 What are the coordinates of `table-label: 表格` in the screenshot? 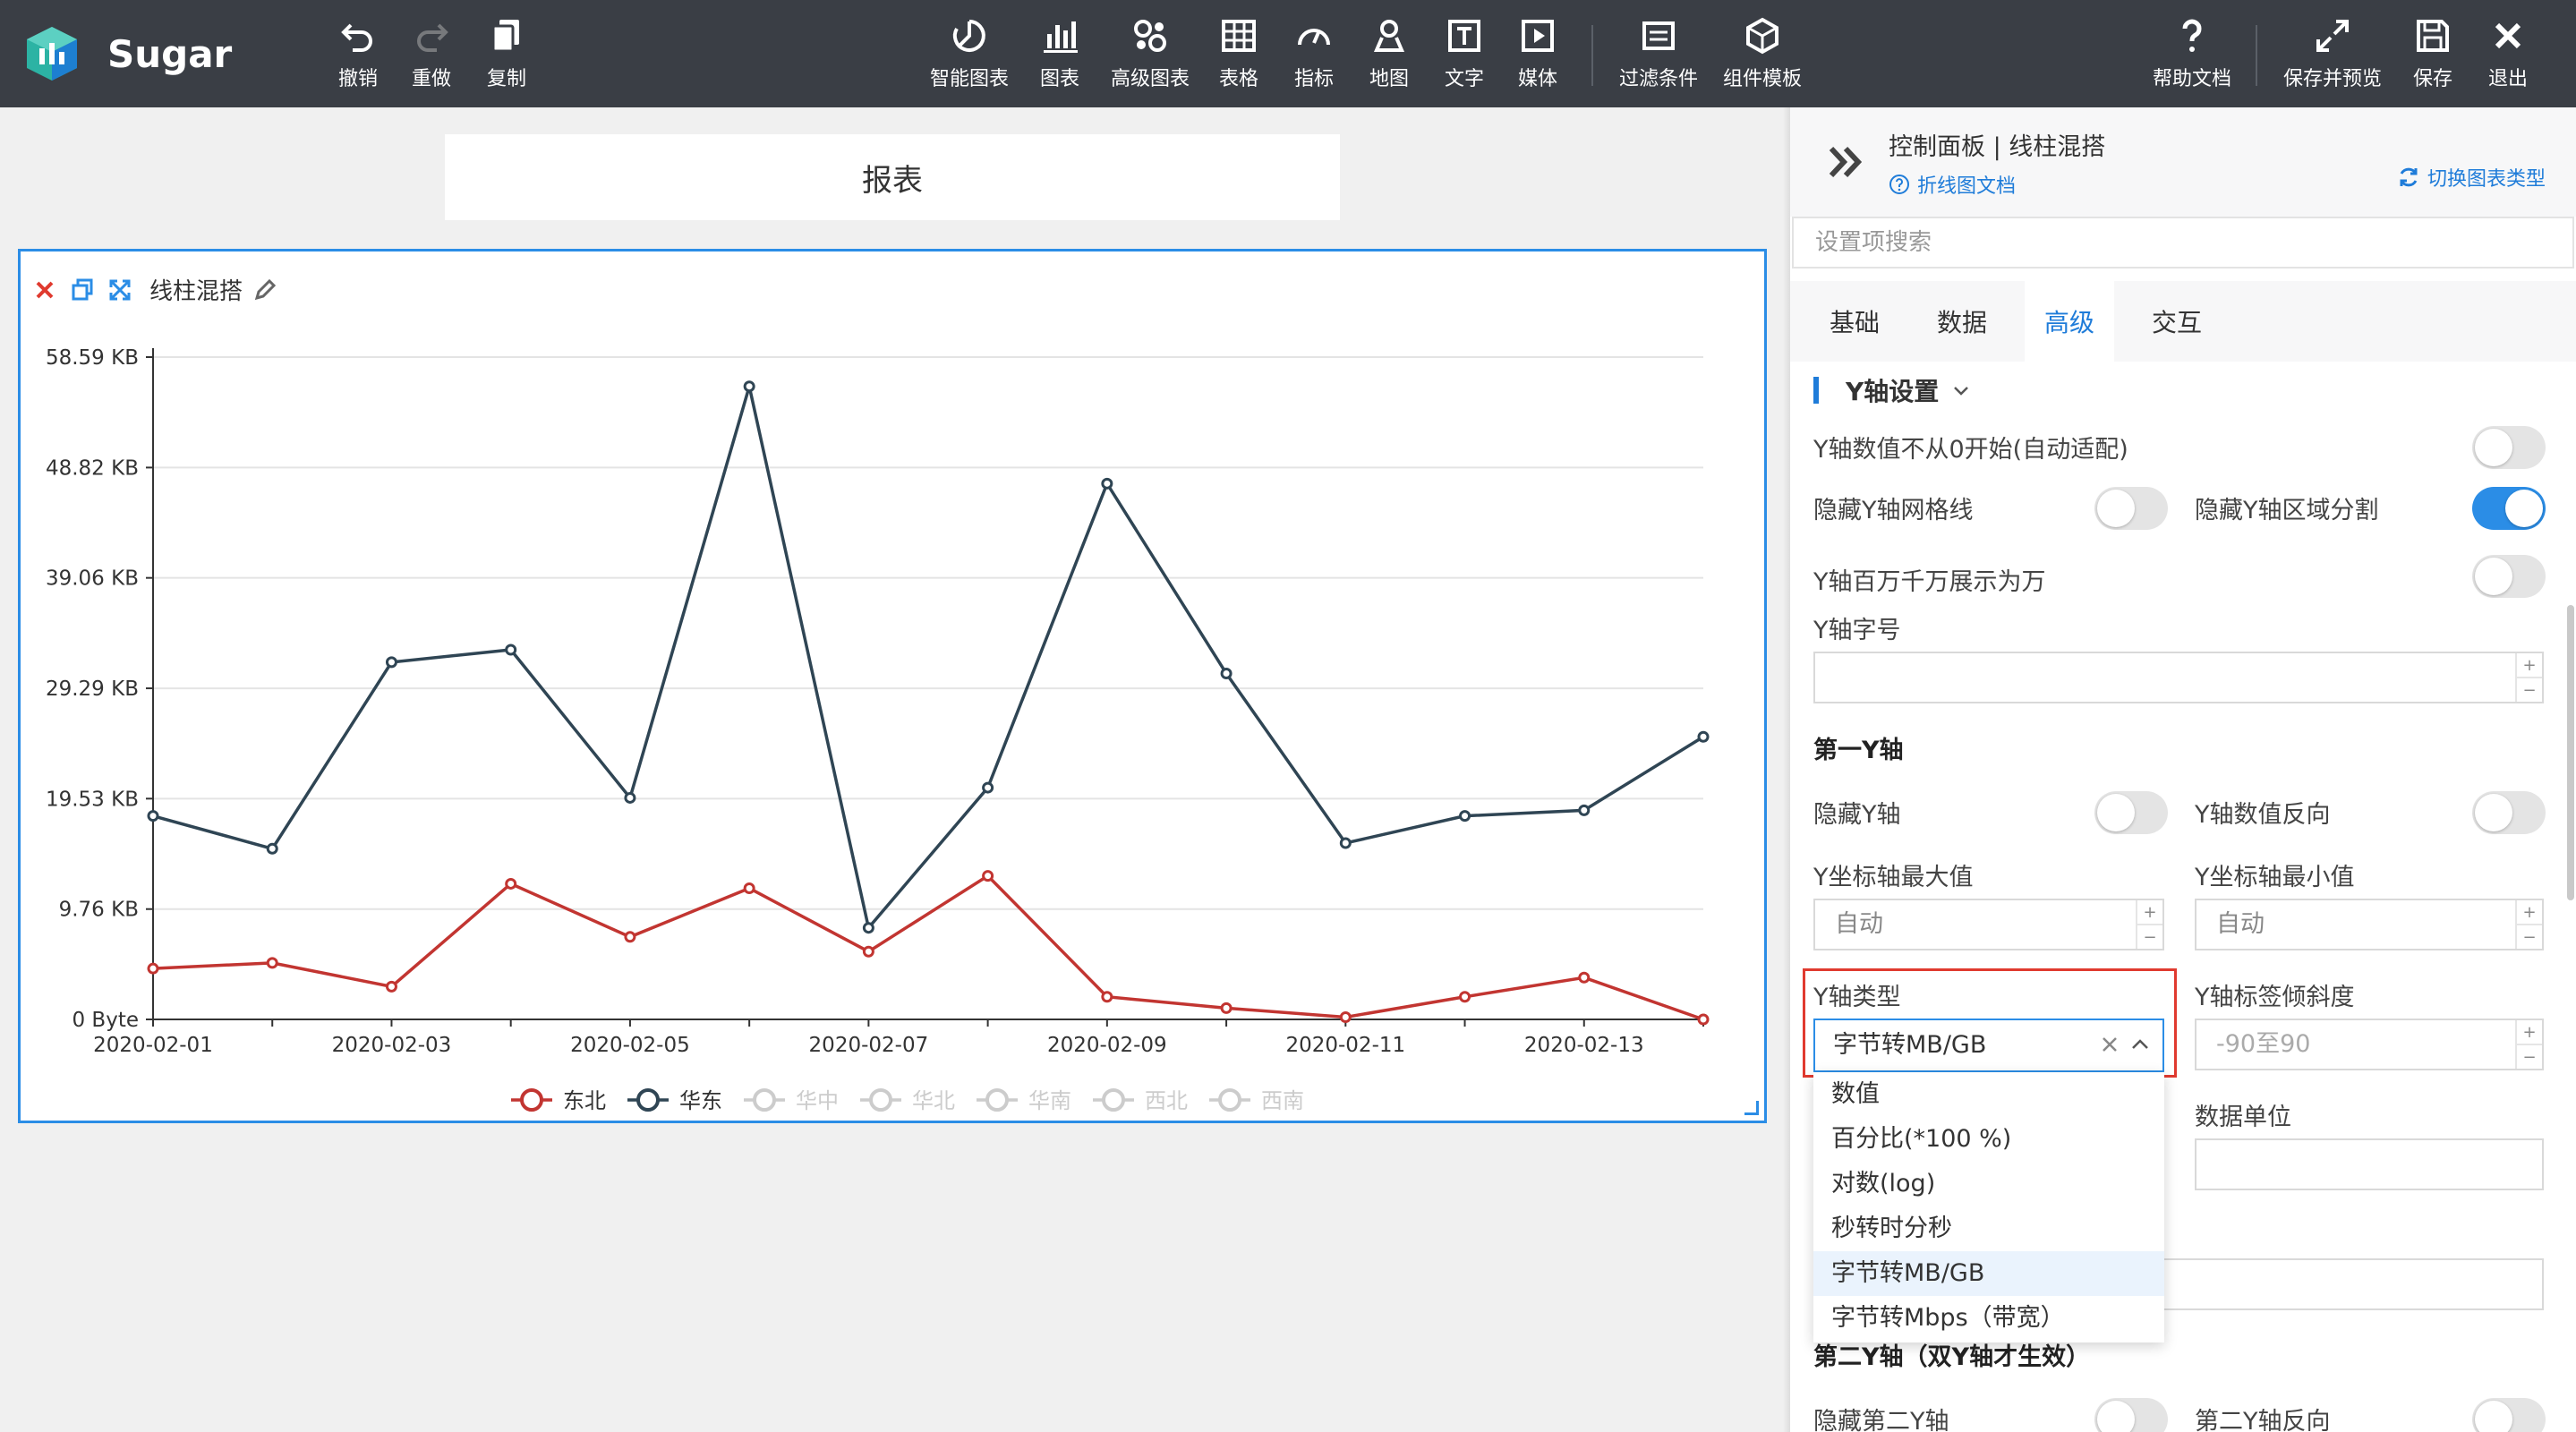 It's located at (1238, 79).